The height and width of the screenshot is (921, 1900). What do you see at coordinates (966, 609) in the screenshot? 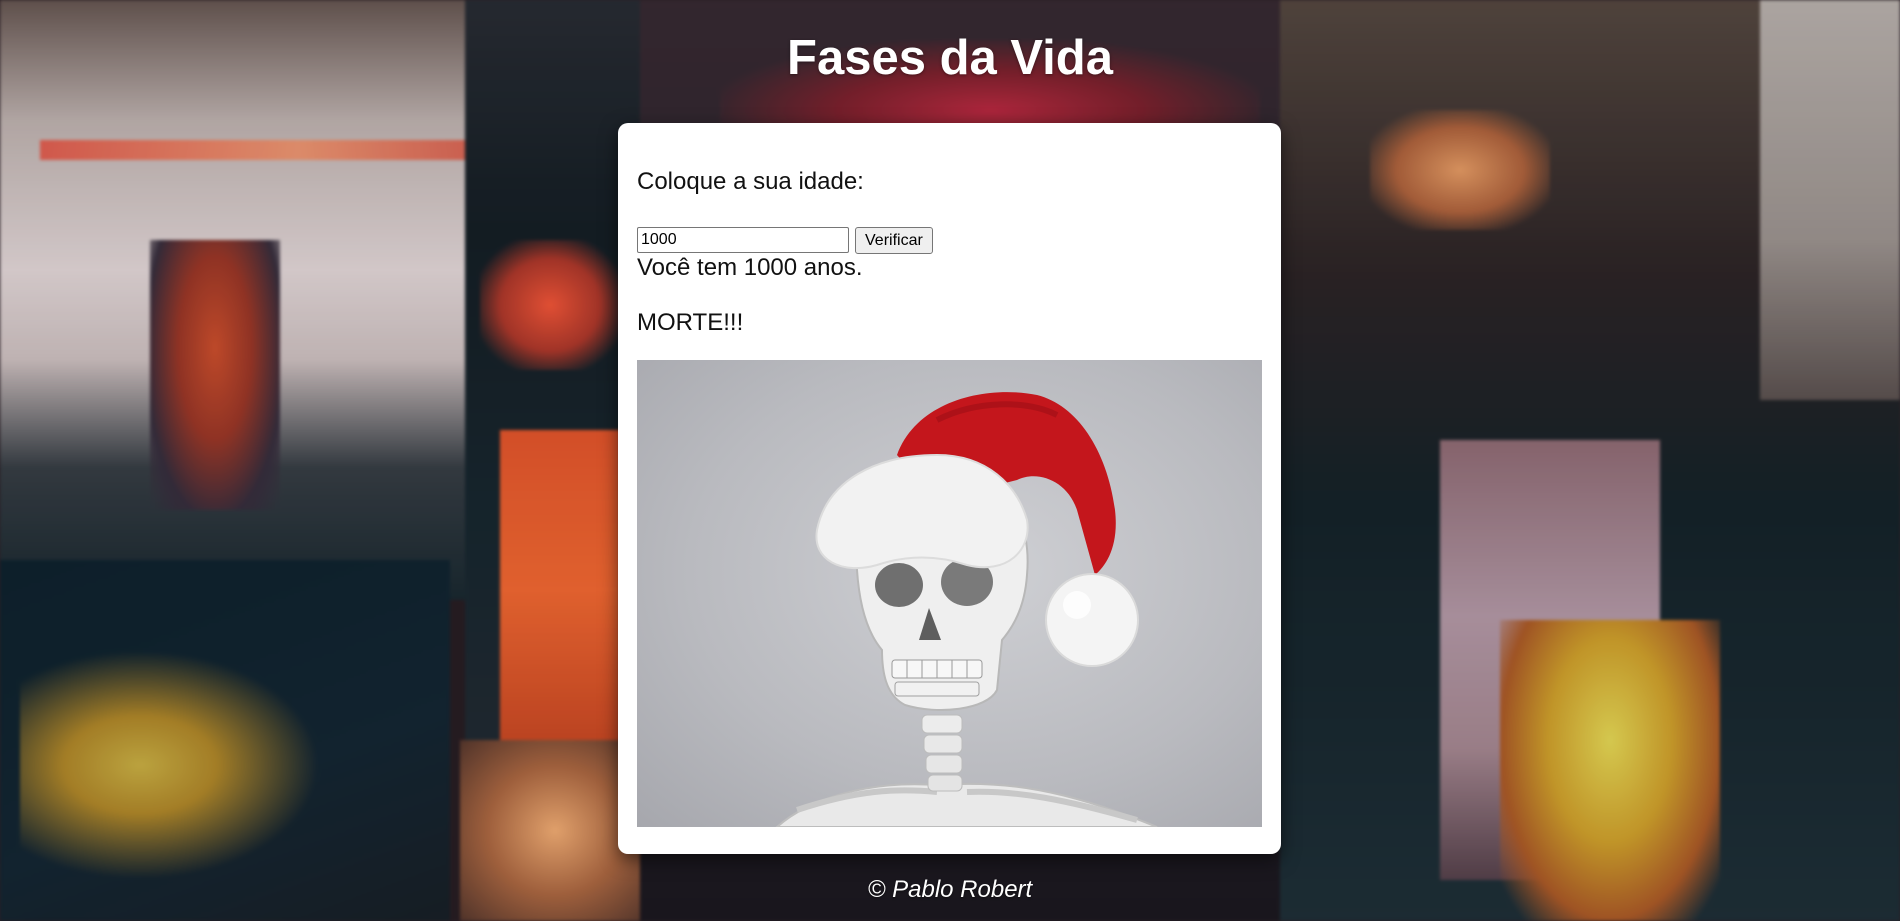
I see `skeleton-santa-illustration` at bounding box center [966, 609].